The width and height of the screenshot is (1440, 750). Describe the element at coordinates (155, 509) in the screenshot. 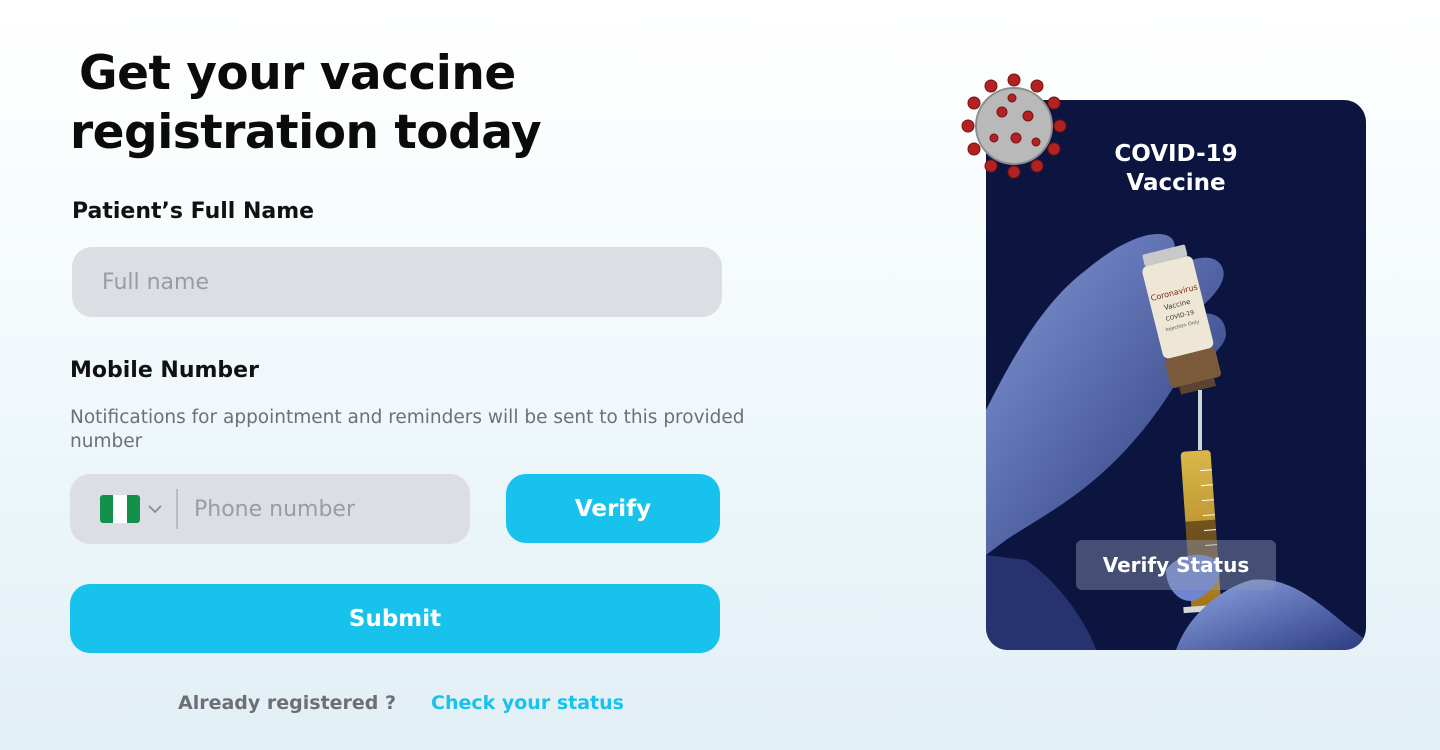

I see `chevron-down-icon` at that location.